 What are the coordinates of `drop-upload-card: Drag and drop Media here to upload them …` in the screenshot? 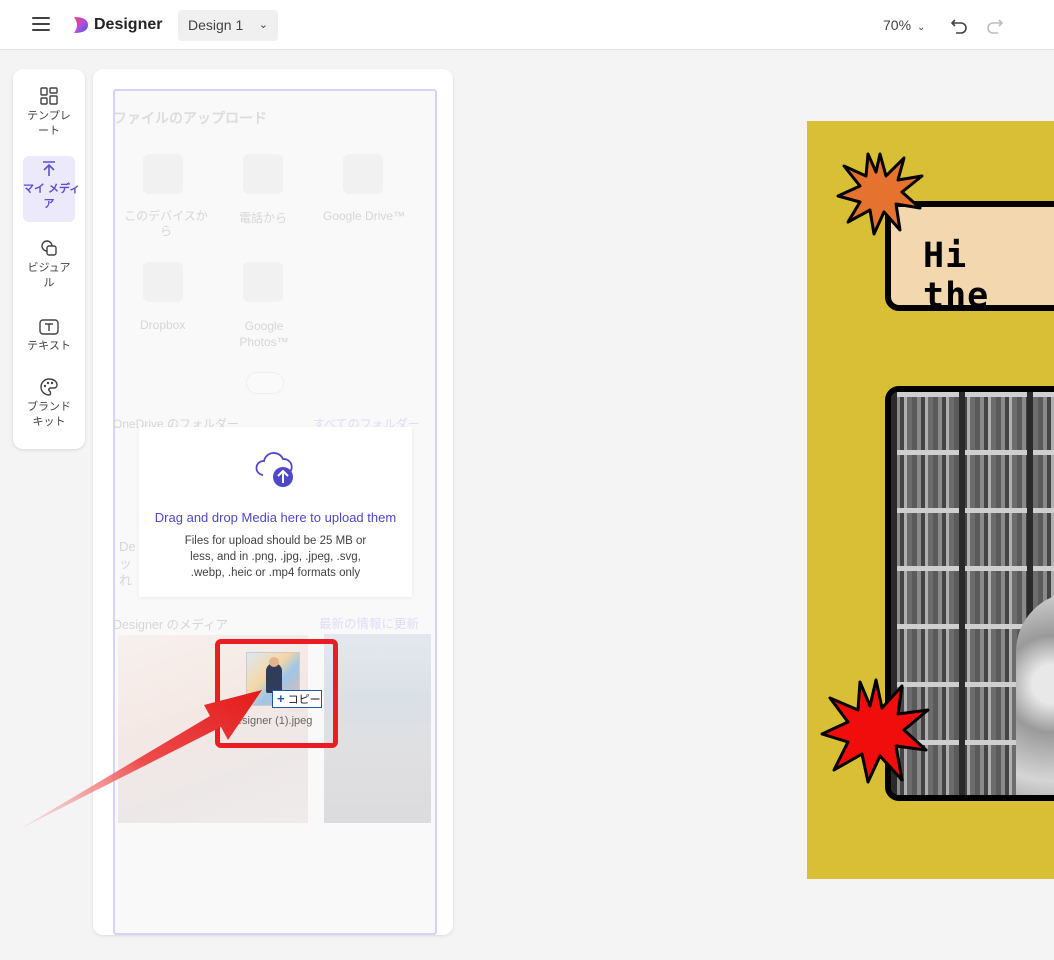 It's located at (275, 512).